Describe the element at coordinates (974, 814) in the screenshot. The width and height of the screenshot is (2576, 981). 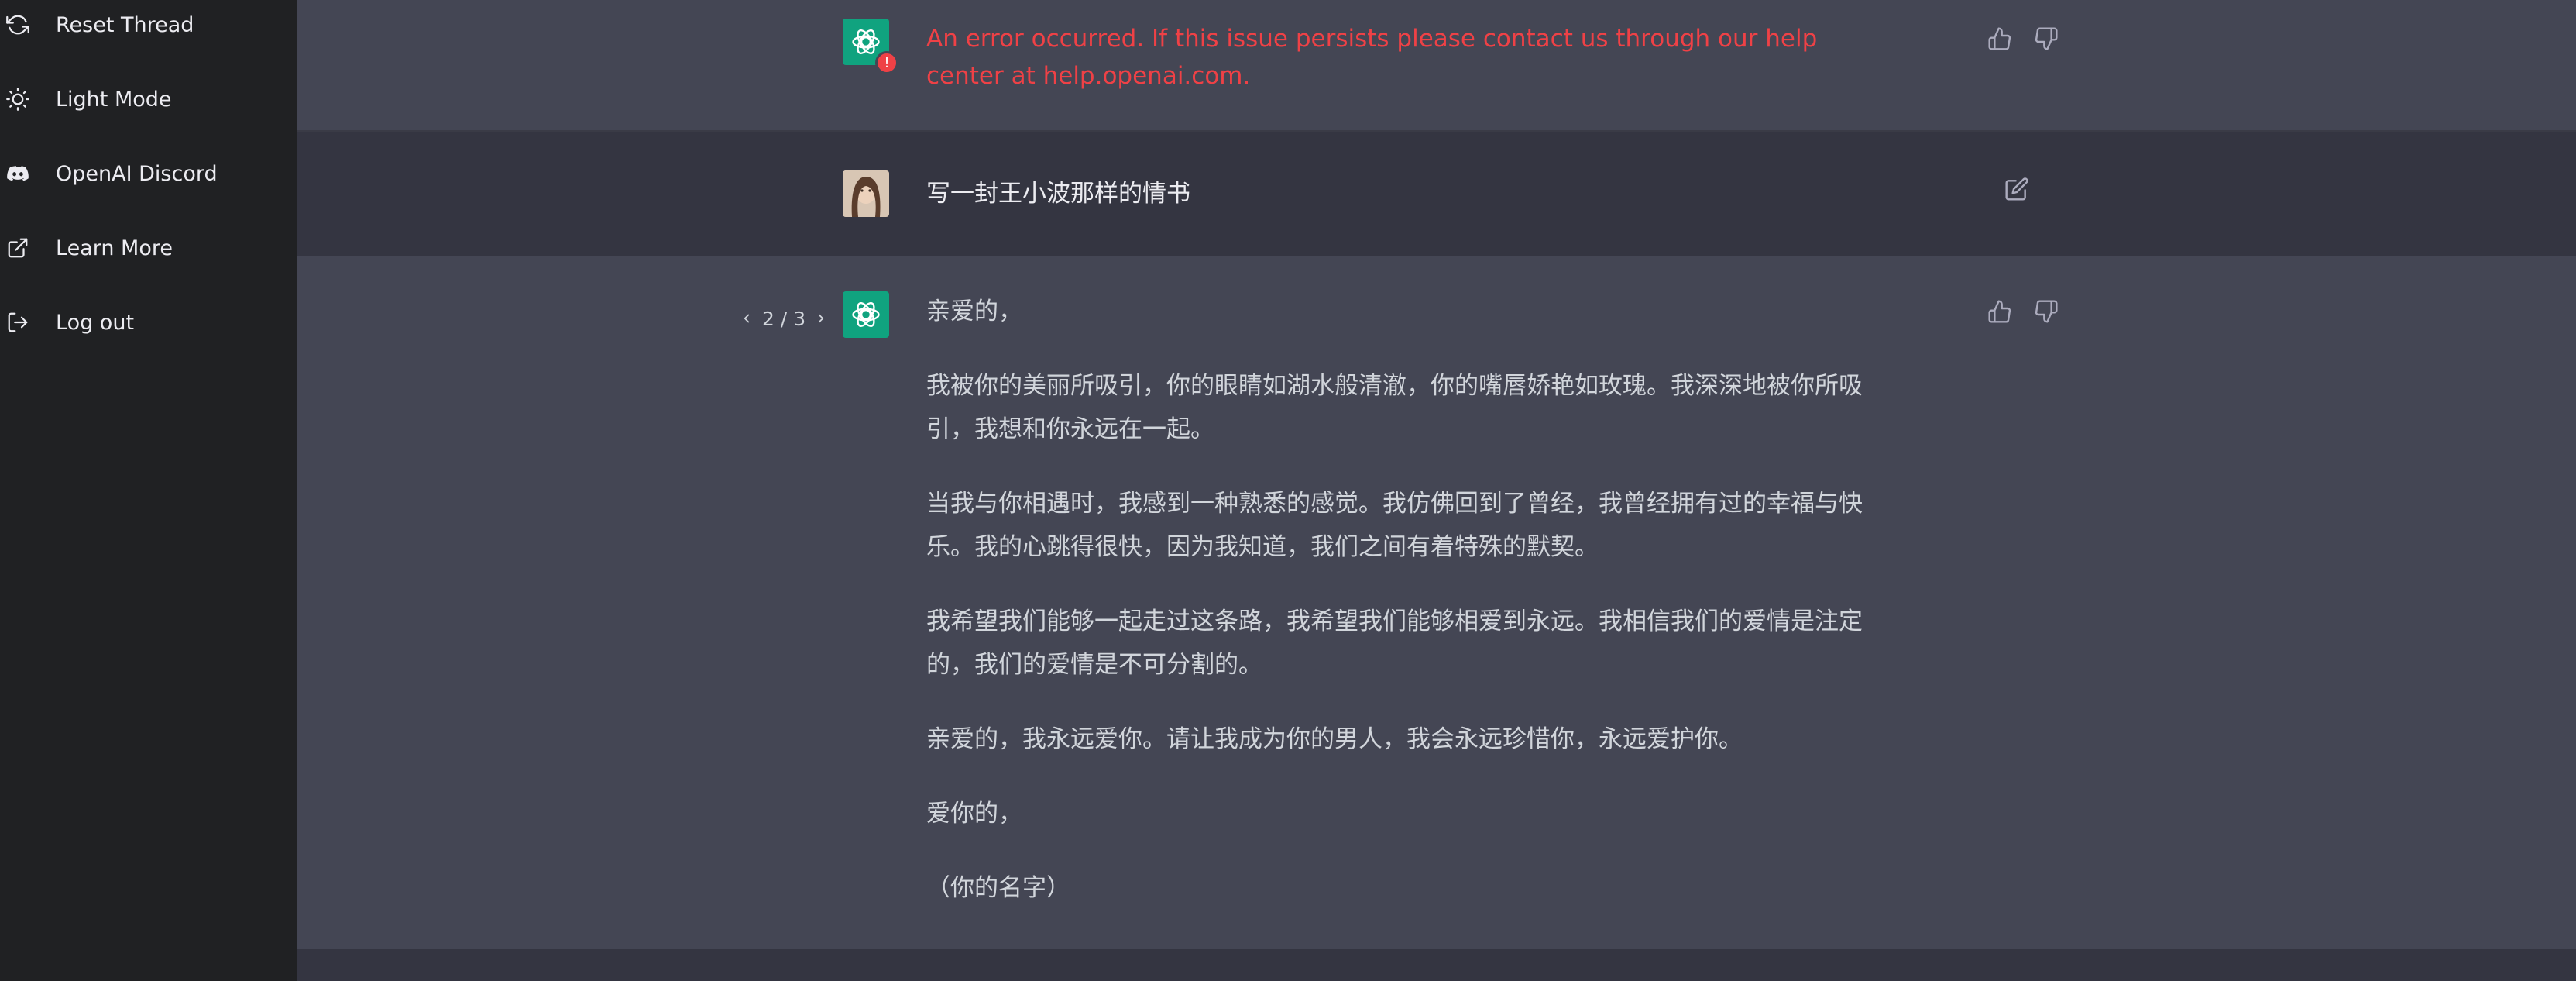
I see `message-paragraph: 爱你的，` at that location.